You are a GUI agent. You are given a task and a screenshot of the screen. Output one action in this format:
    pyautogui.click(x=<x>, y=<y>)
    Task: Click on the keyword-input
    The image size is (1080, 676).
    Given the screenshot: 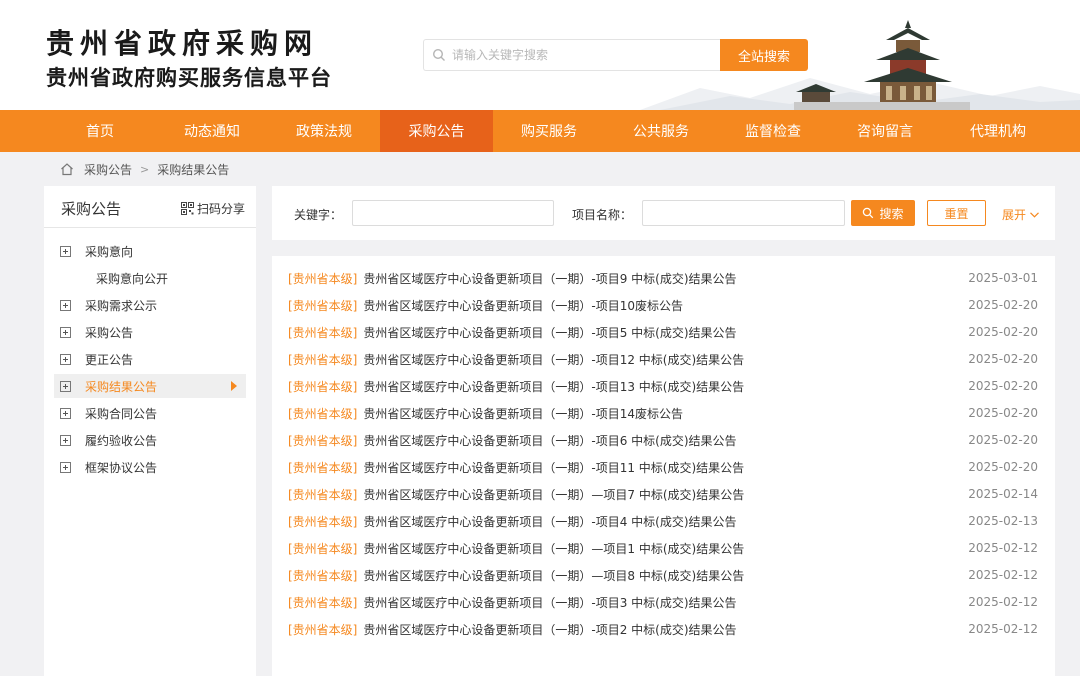 What is the action you would take?
    pyautogui.click(x=453, y=213)
    